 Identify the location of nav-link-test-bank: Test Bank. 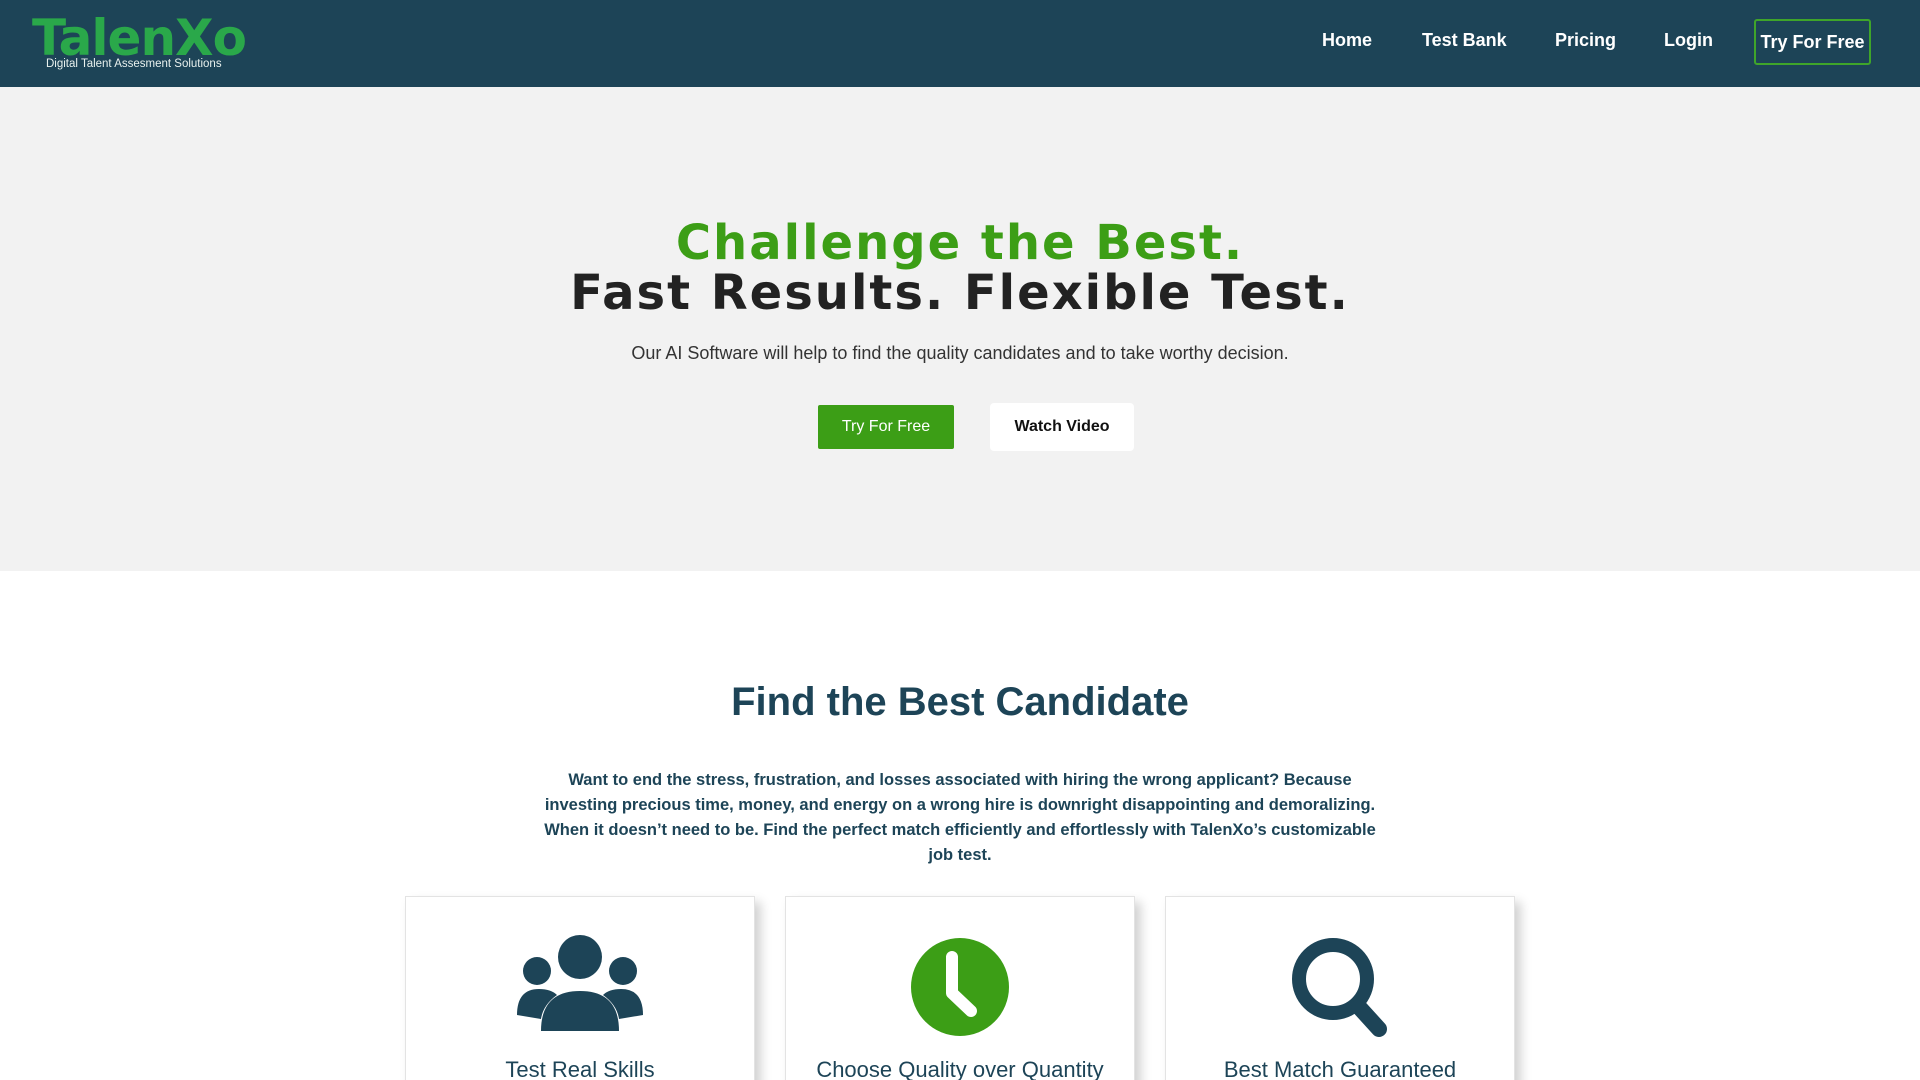
(1464, 40).